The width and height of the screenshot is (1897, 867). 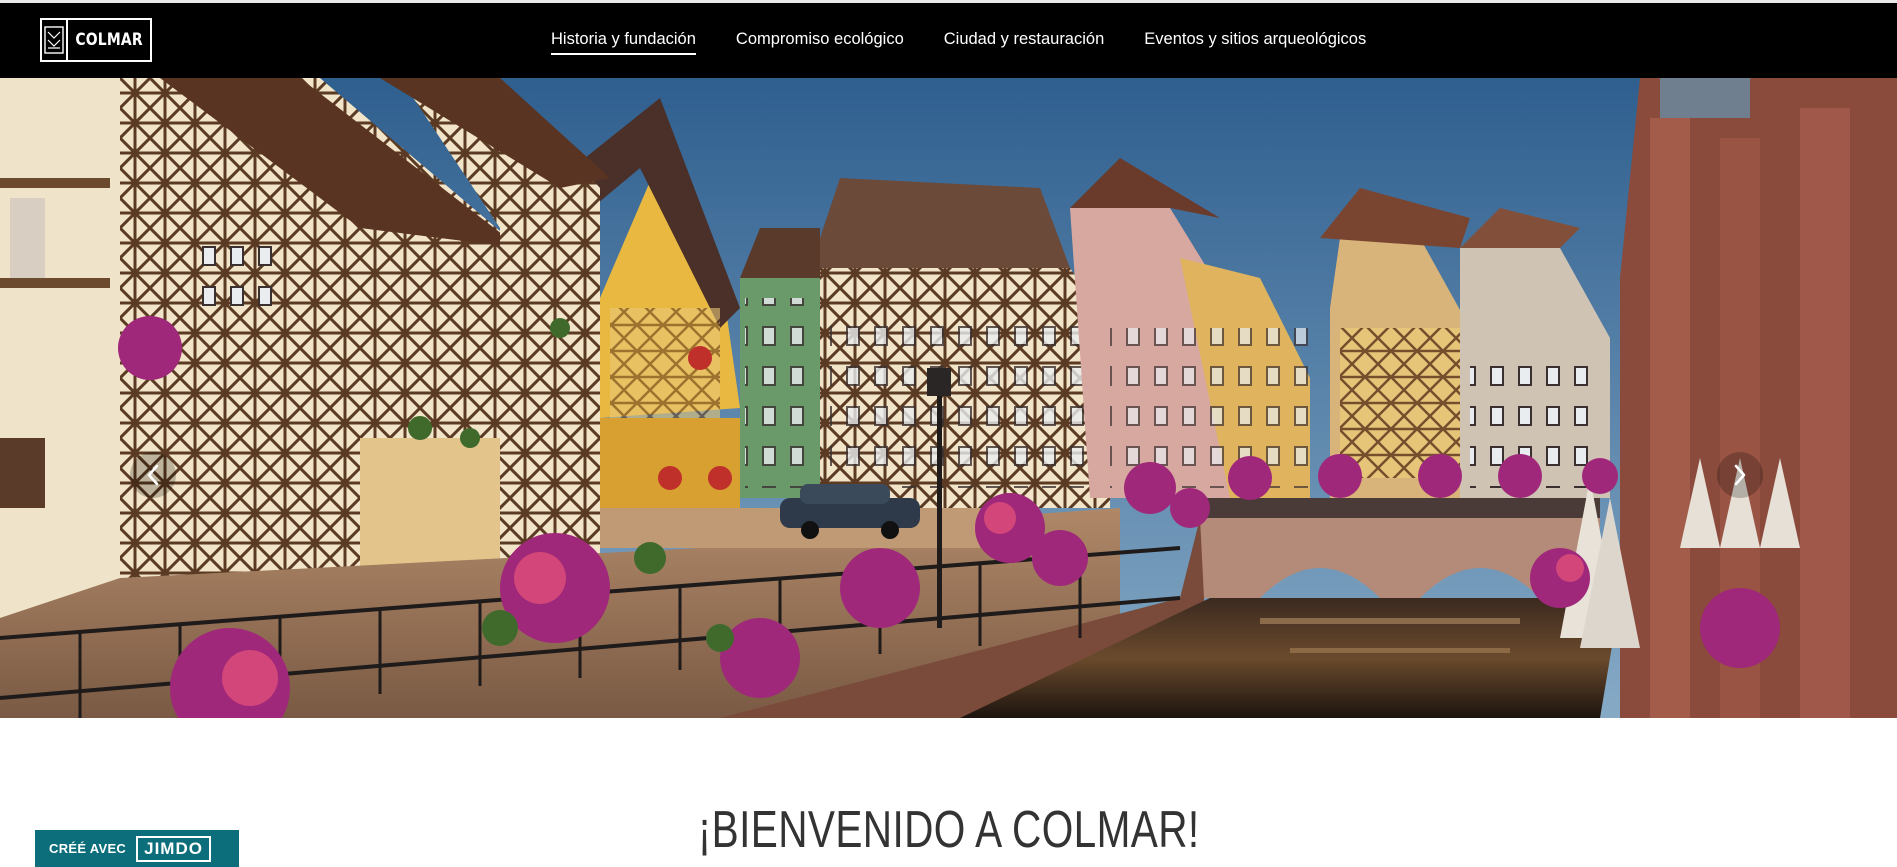 I want to click on jimdo-badge-prefix: CRÉÉ AVEC, so click(x=88, y=848).